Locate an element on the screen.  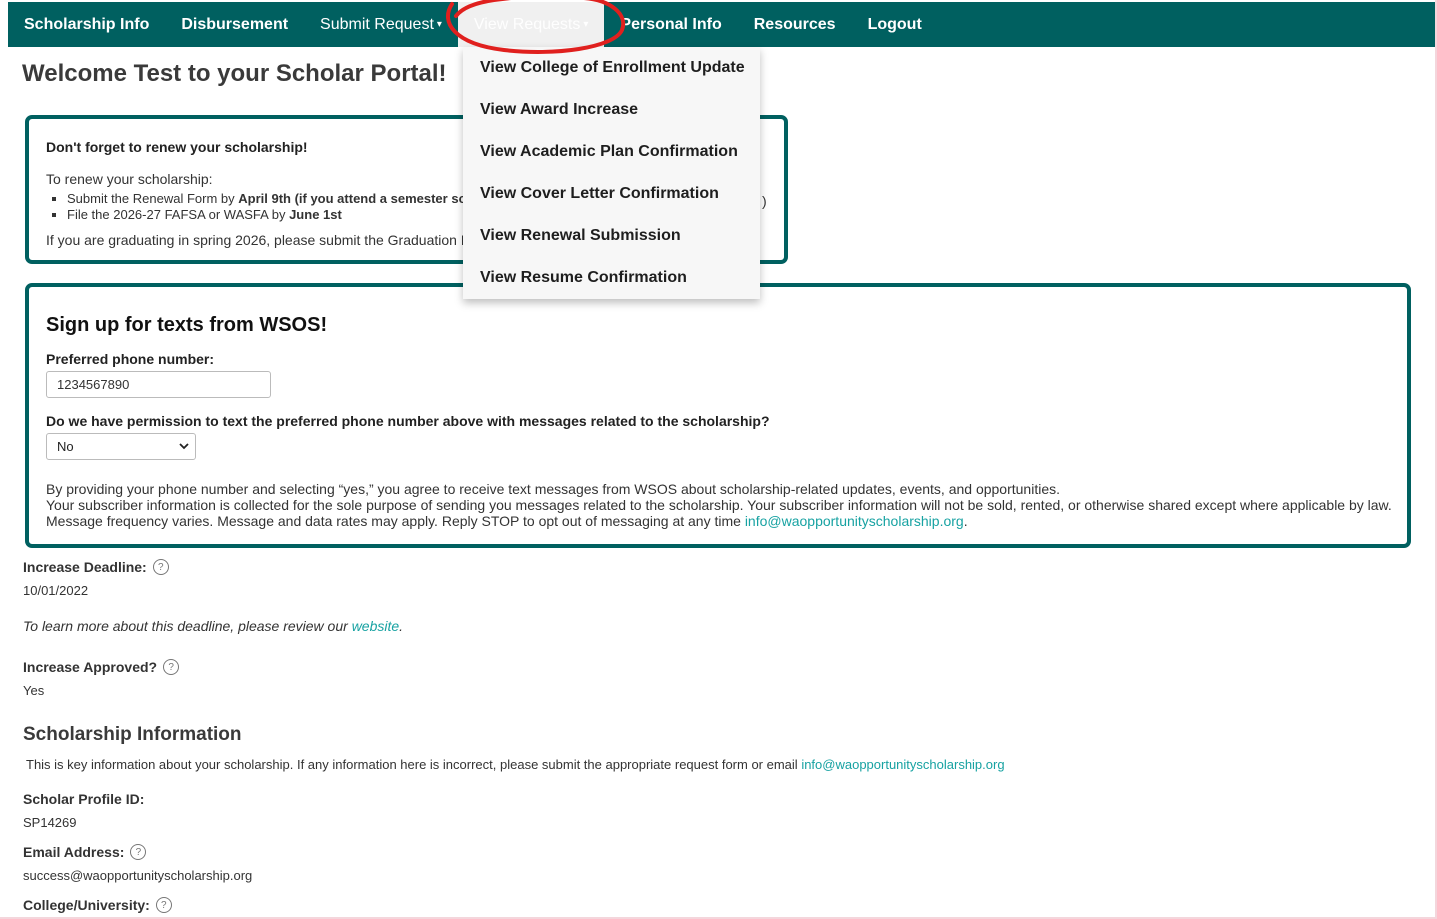
nav-personal-info-label: Personal Info is located at coordinates (671, 24).